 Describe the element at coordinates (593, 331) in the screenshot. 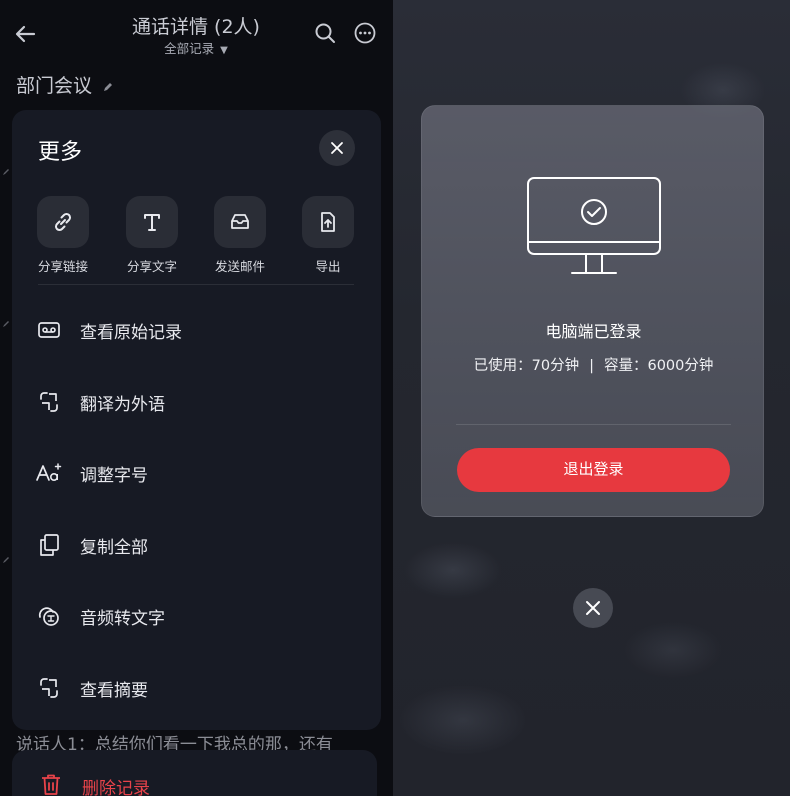

I see `login-status-text: 电脑端已登录` at that location.